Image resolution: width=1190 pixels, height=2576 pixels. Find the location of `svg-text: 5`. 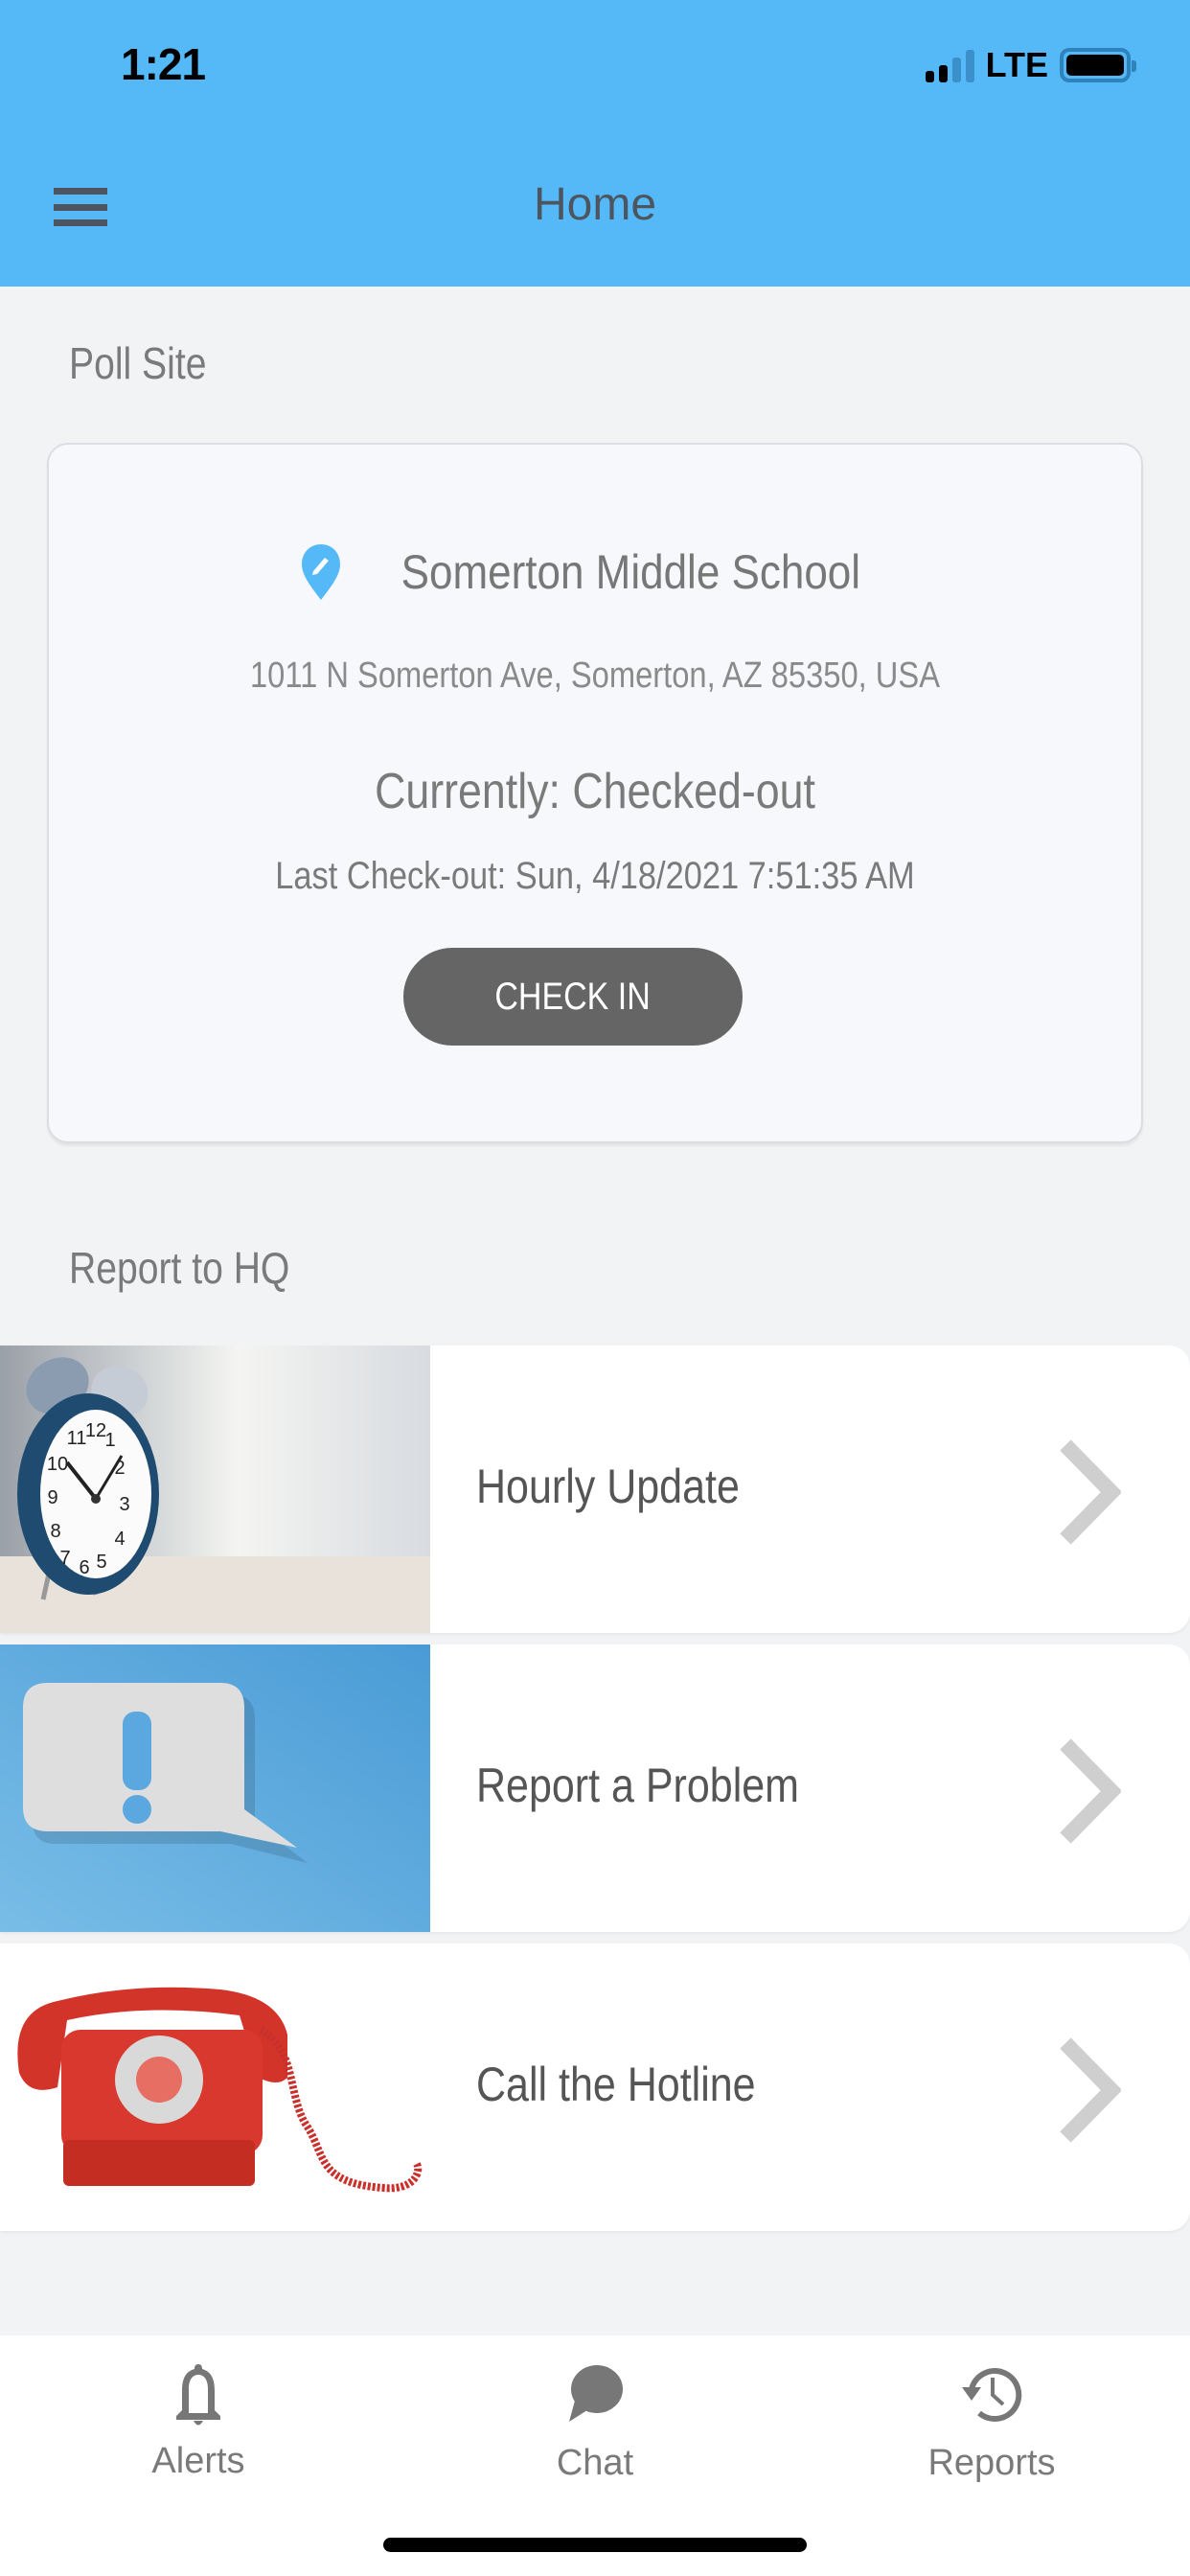

svg-text: 5 is located at coordinates (101, 1562).